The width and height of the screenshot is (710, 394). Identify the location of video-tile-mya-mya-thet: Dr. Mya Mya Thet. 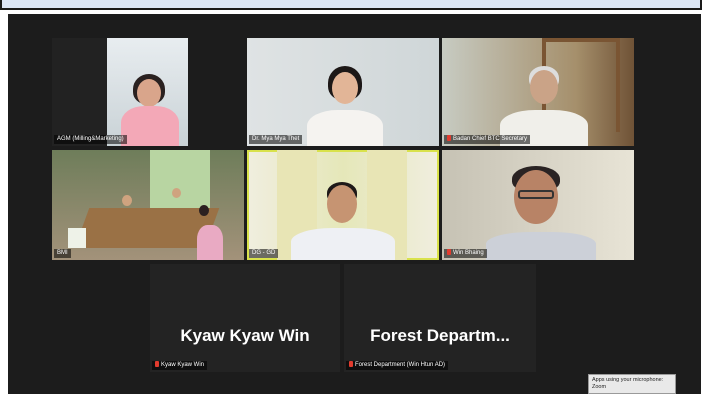
(343, 92).